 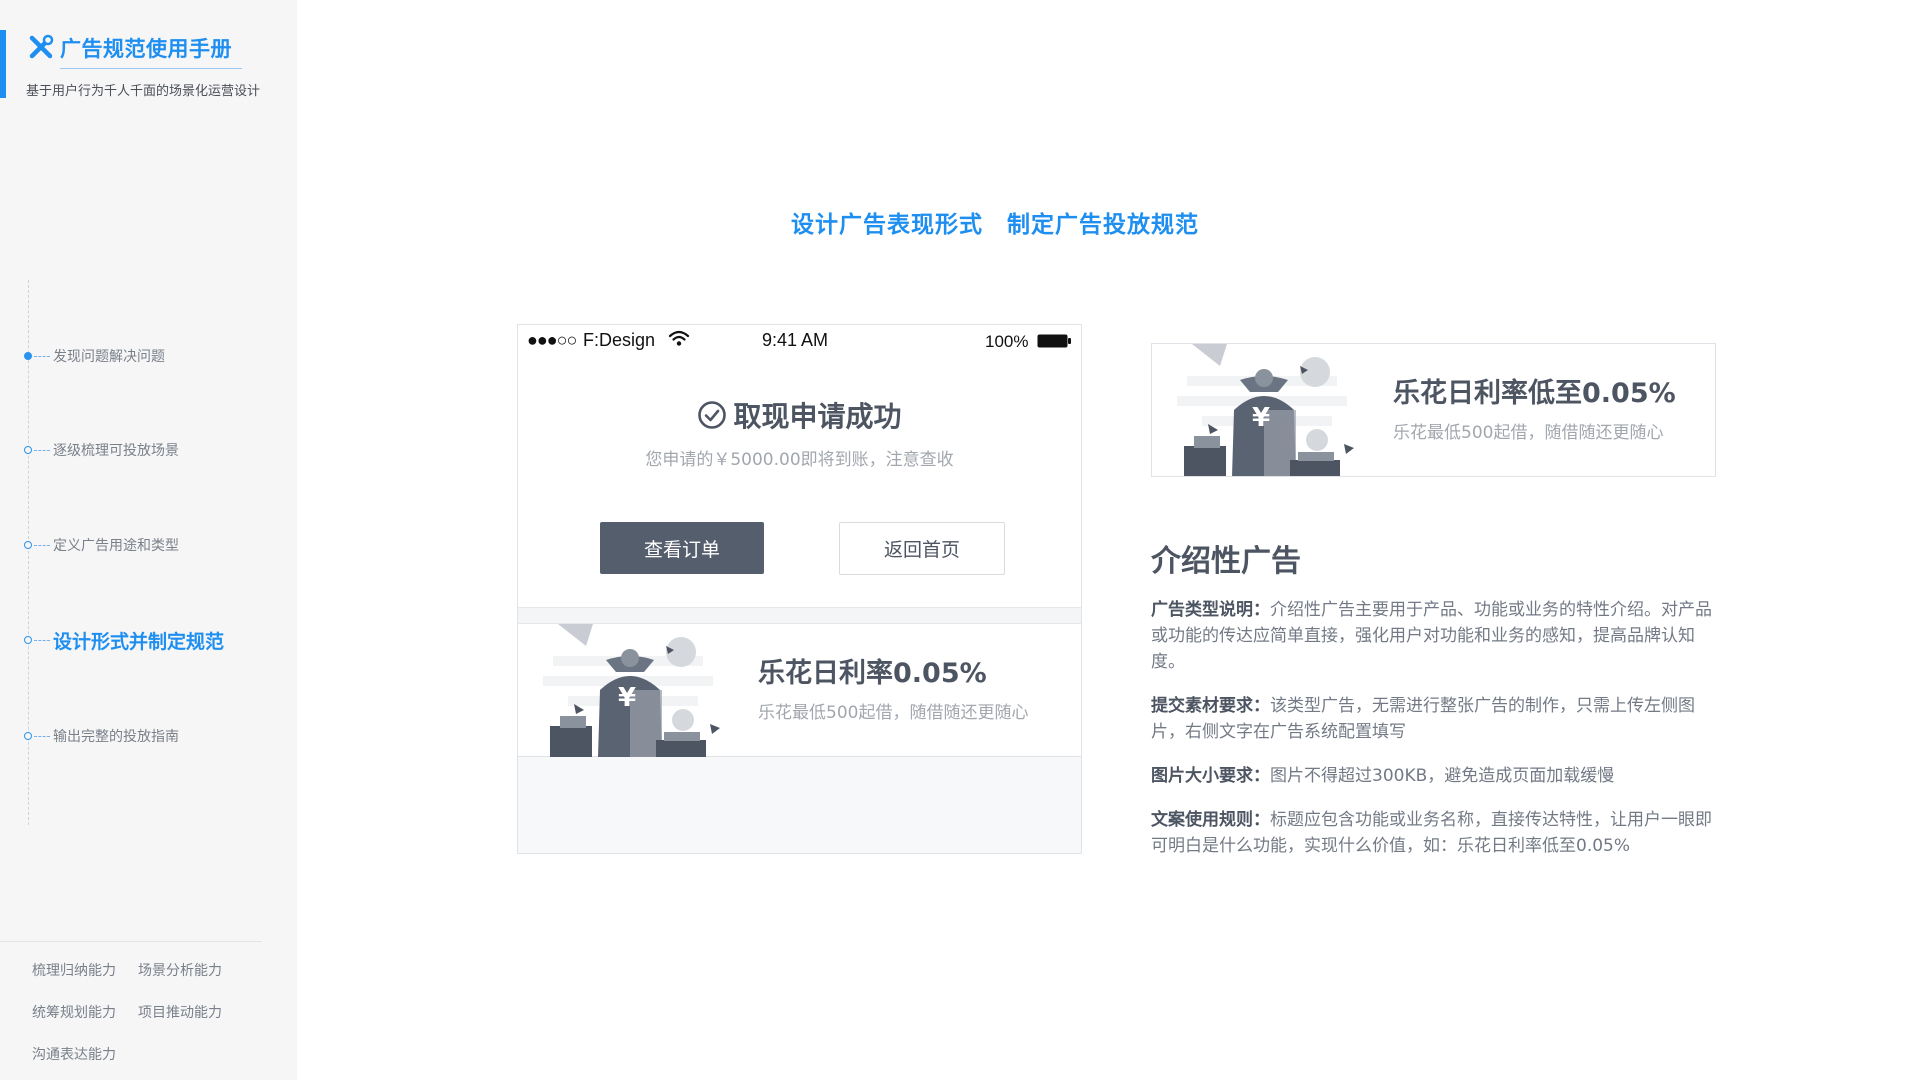 I want to click on skill-tag: 场景分析能力, so click(x=180, y=971).